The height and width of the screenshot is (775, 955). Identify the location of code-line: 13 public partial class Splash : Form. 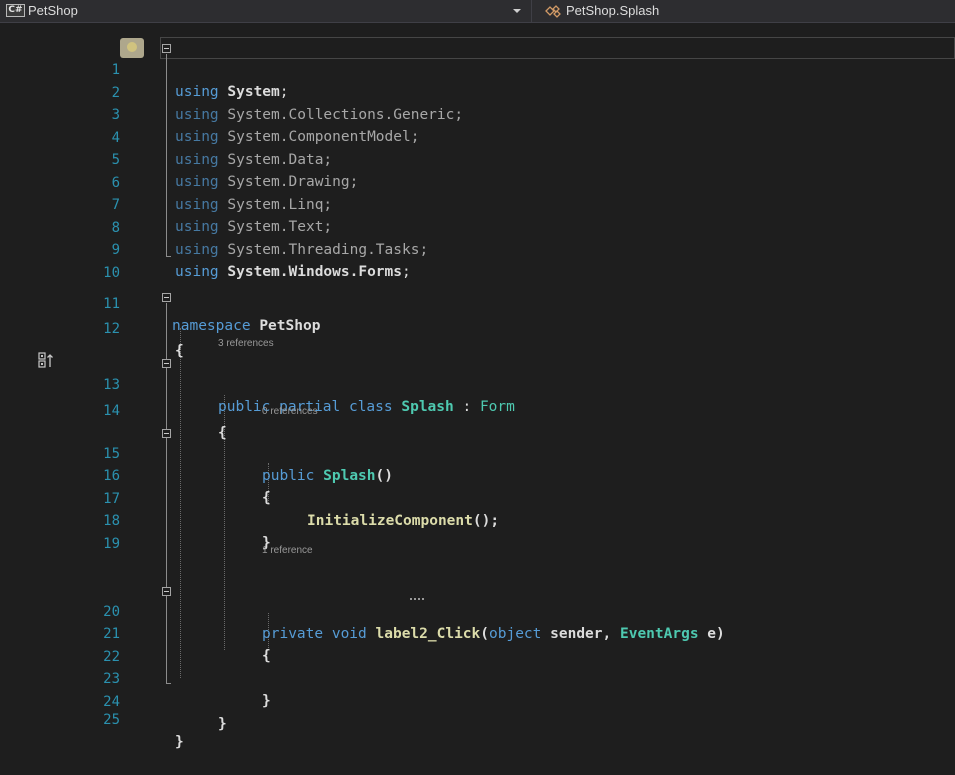
(477, 383).